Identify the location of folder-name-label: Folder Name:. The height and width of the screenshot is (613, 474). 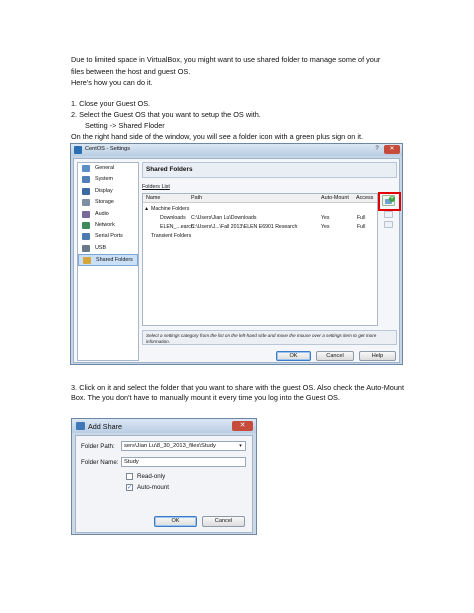
(100, 462).